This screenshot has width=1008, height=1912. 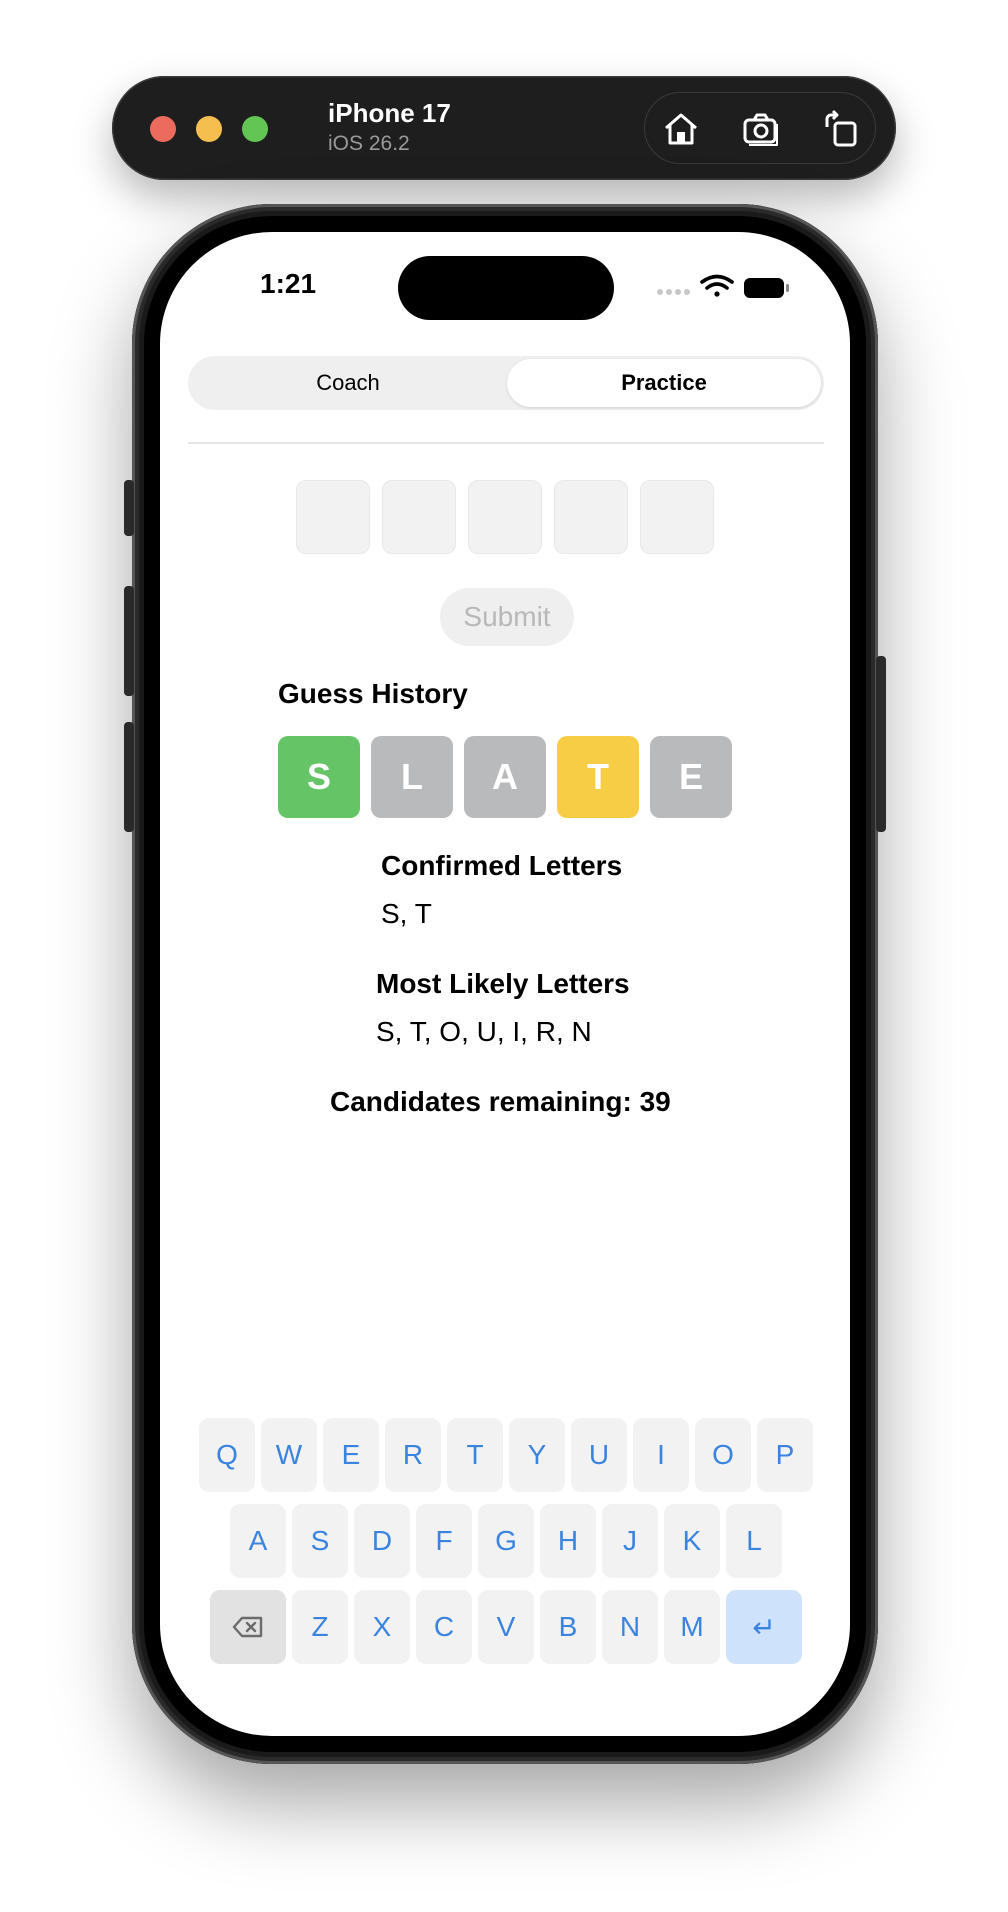 What do you see at coordinates (717, 285) in the screenshot?
I see `wifi-icon` at bounding box center [717, 285].